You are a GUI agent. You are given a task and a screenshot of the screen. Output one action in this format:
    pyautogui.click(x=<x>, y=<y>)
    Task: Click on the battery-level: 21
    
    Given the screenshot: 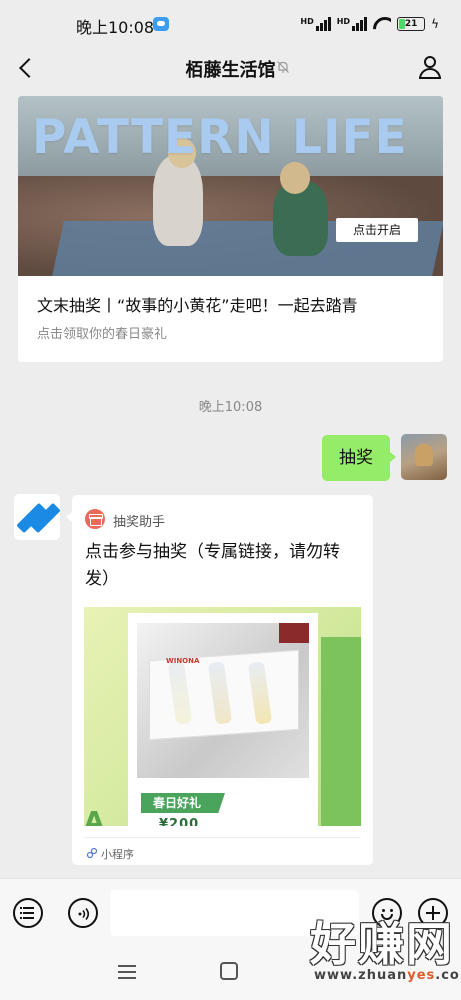 What is the action you would take?
    pyautogui.click(x=411, y=24)
    